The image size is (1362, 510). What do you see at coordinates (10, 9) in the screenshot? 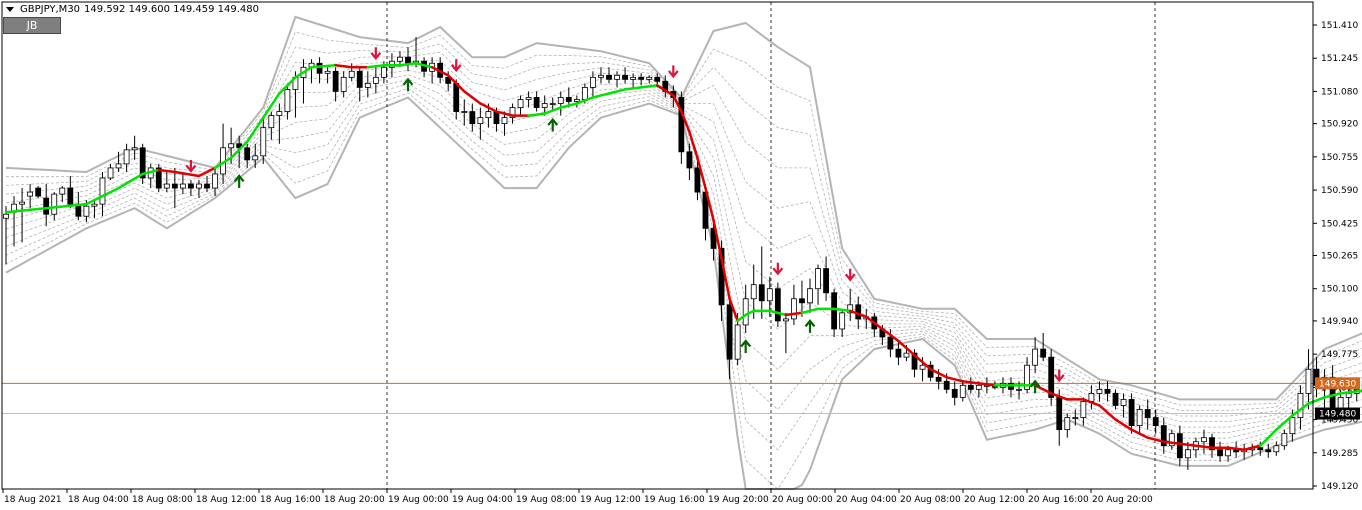
I see `triangle-down-icon` at bounding box center [10, 9].